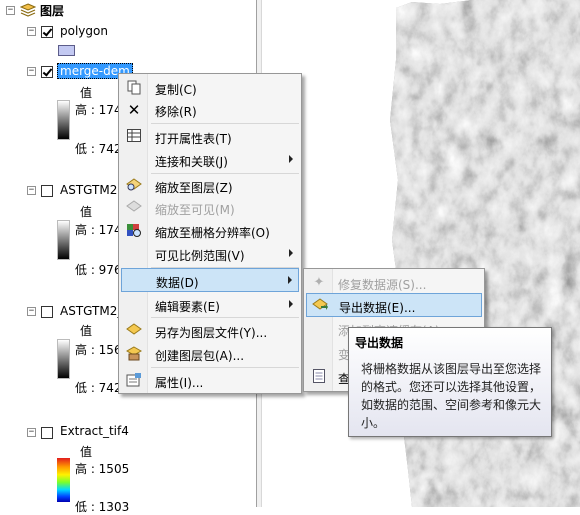 Image resolution: width=580 pixels, height=515 pixels. I want to click on zoom-layer-icon, so click(134, 186).